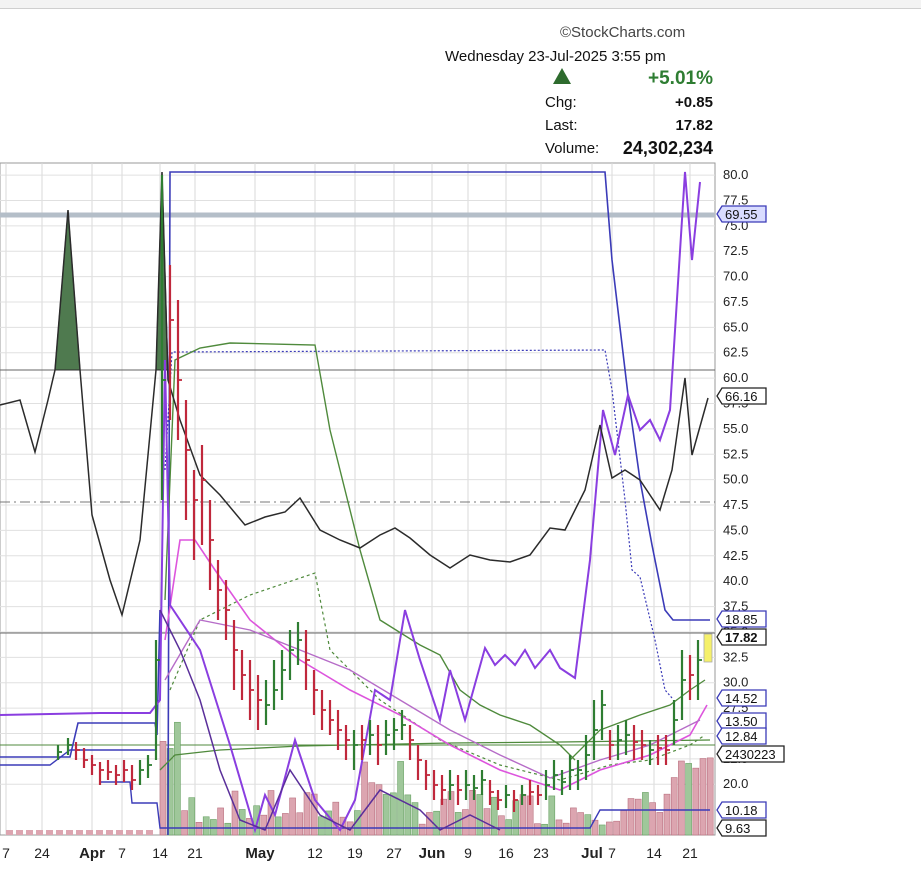 This screenshot has height=873, width=921. What do you see at coordinates (394, 853) in the screenshot?
I see `x-tick-label: 27` at bounding box center [394, 853].